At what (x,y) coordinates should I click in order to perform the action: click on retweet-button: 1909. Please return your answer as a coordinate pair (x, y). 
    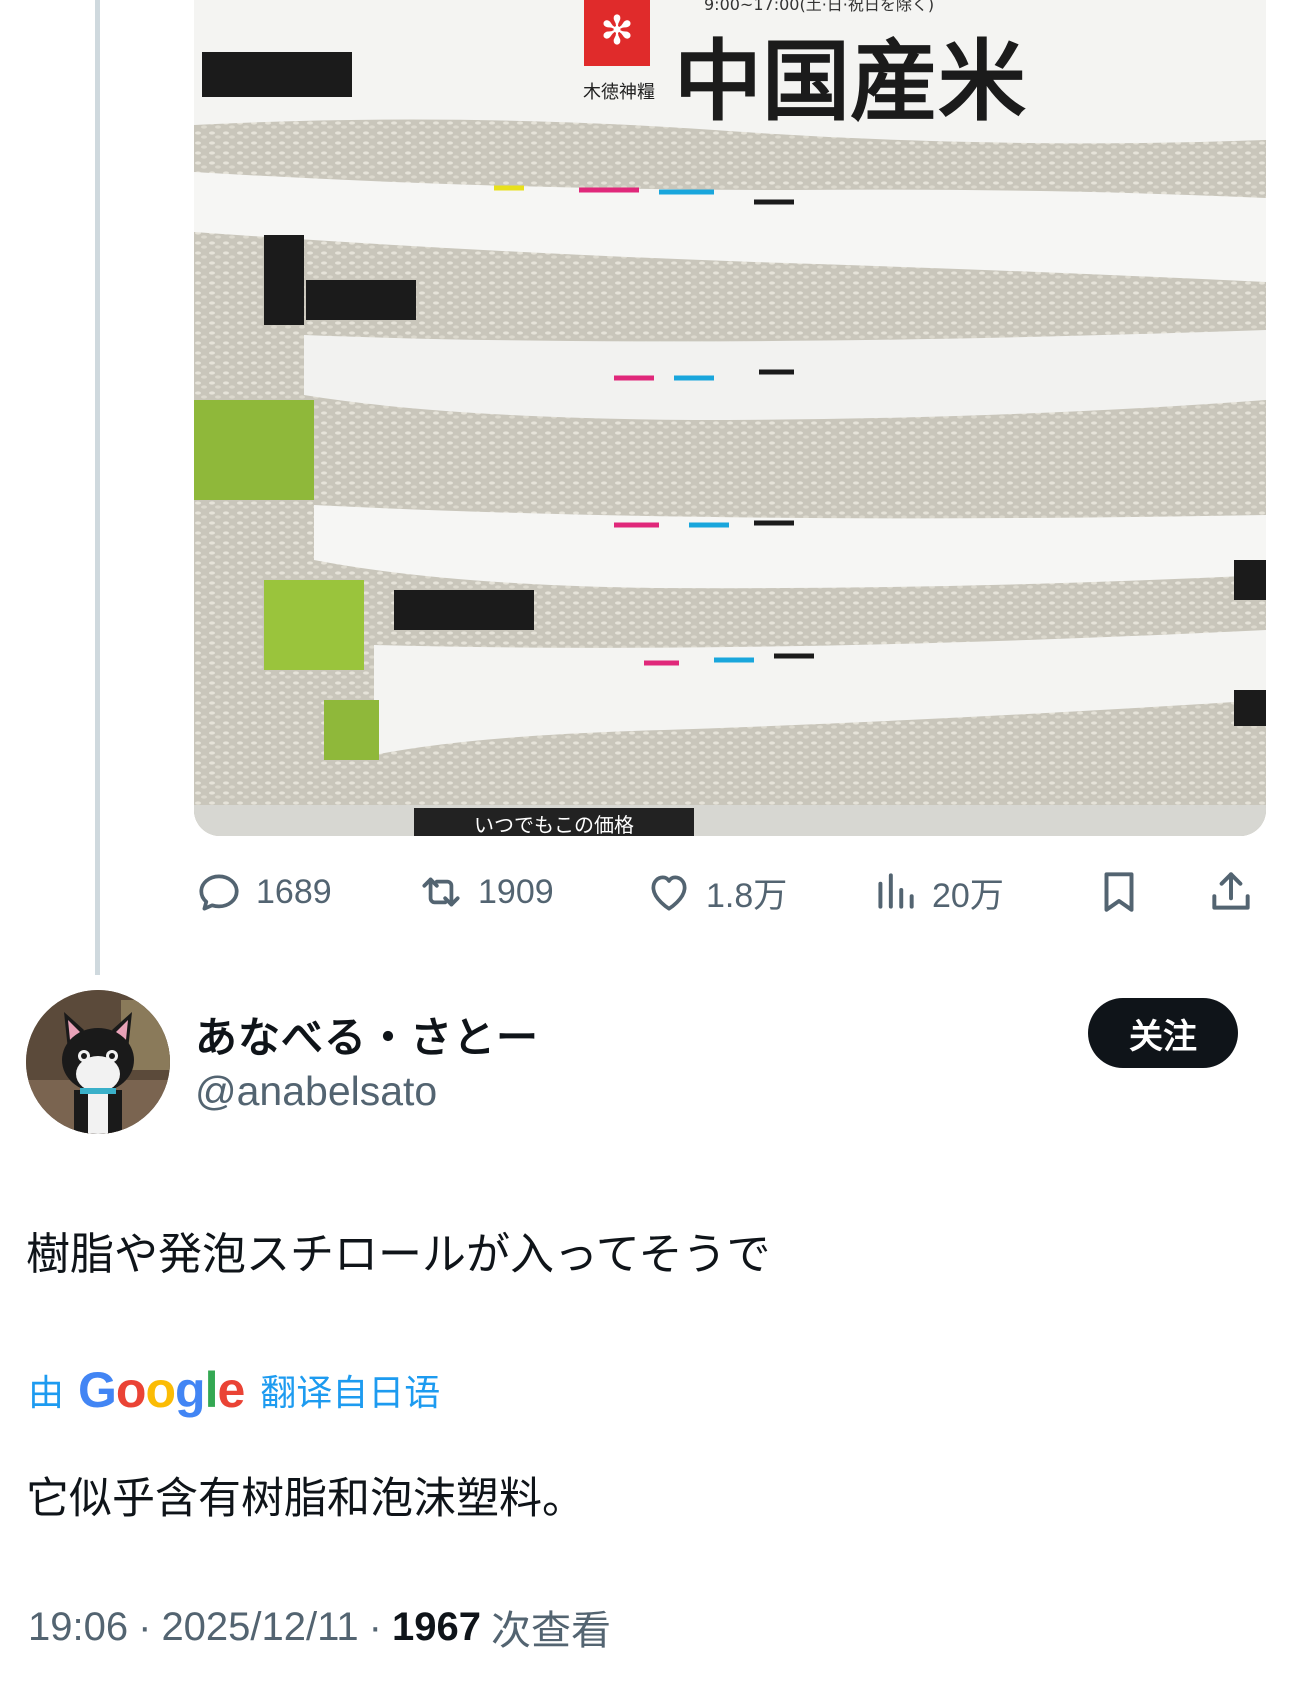
    Looking at the image, I should click on (485, 892).